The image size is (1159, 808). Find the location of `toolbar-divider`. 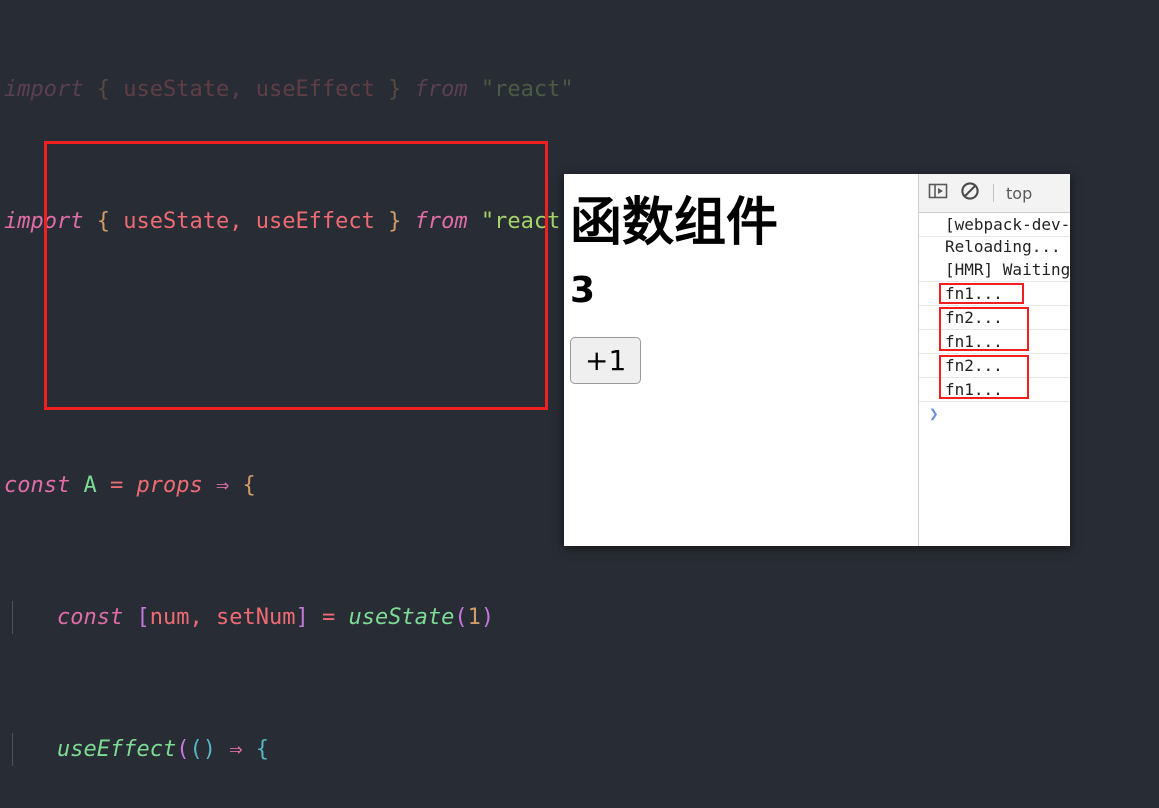

toolbar-divider is located at coordinates (993, 193).